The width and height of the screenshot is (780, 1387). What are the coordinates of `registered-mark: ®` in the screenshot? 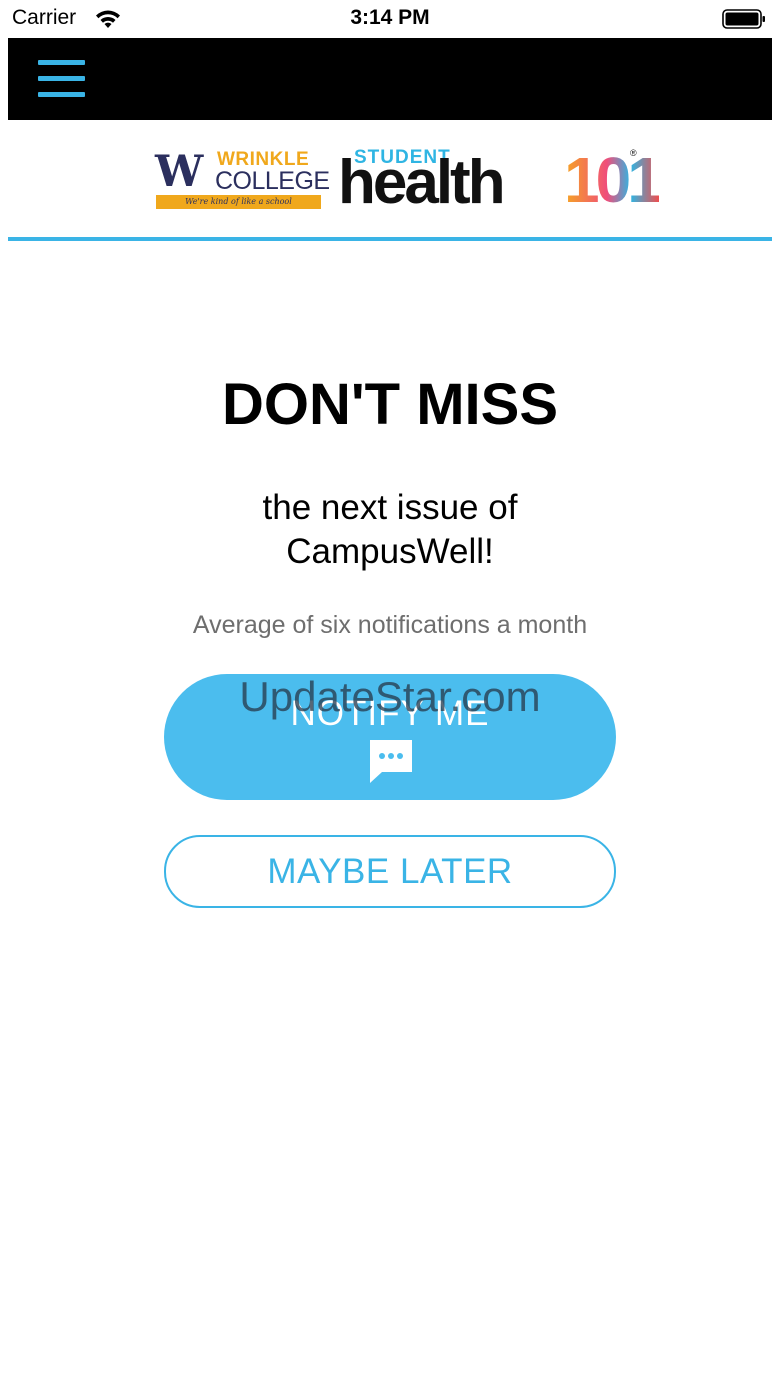 It's located at (633, 153).